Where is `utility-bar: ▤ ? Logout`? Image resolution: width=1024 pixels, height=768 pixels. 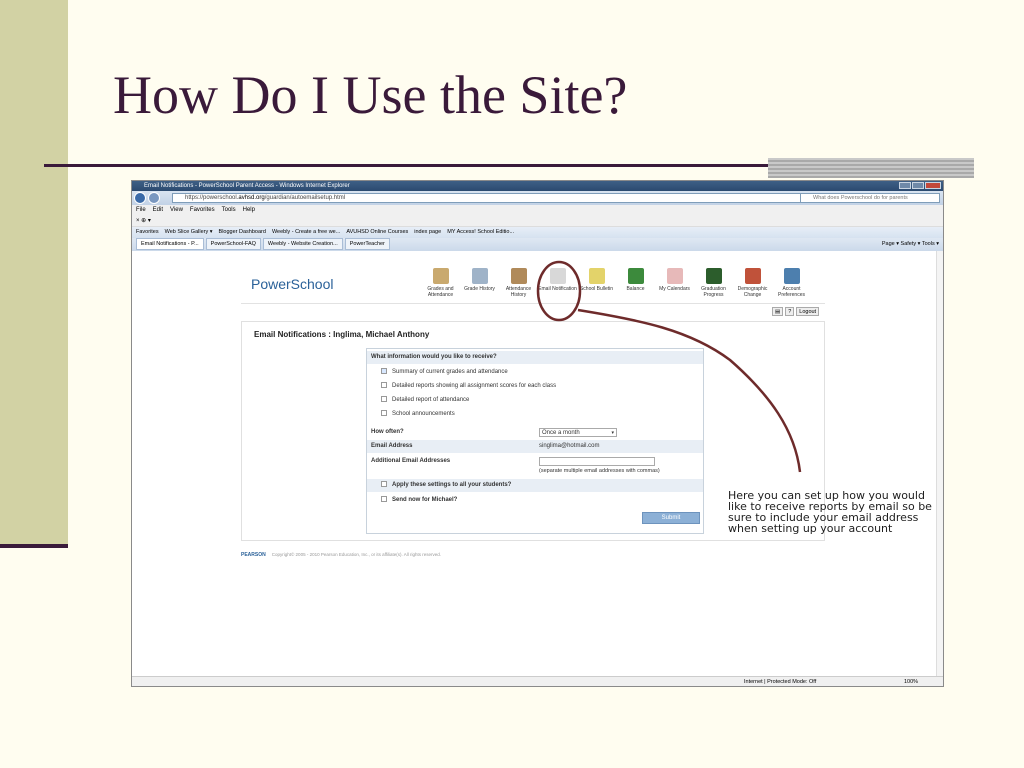 utility-bar: ▤ ? Logout is located at coordinates (796, 311).